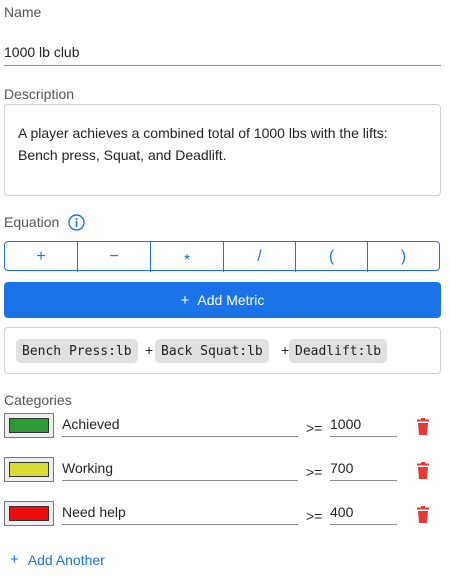 Image resolution: width=450 pixels, height=583 pixels. I want to click on close-paren-button: ), so click(403, 257).